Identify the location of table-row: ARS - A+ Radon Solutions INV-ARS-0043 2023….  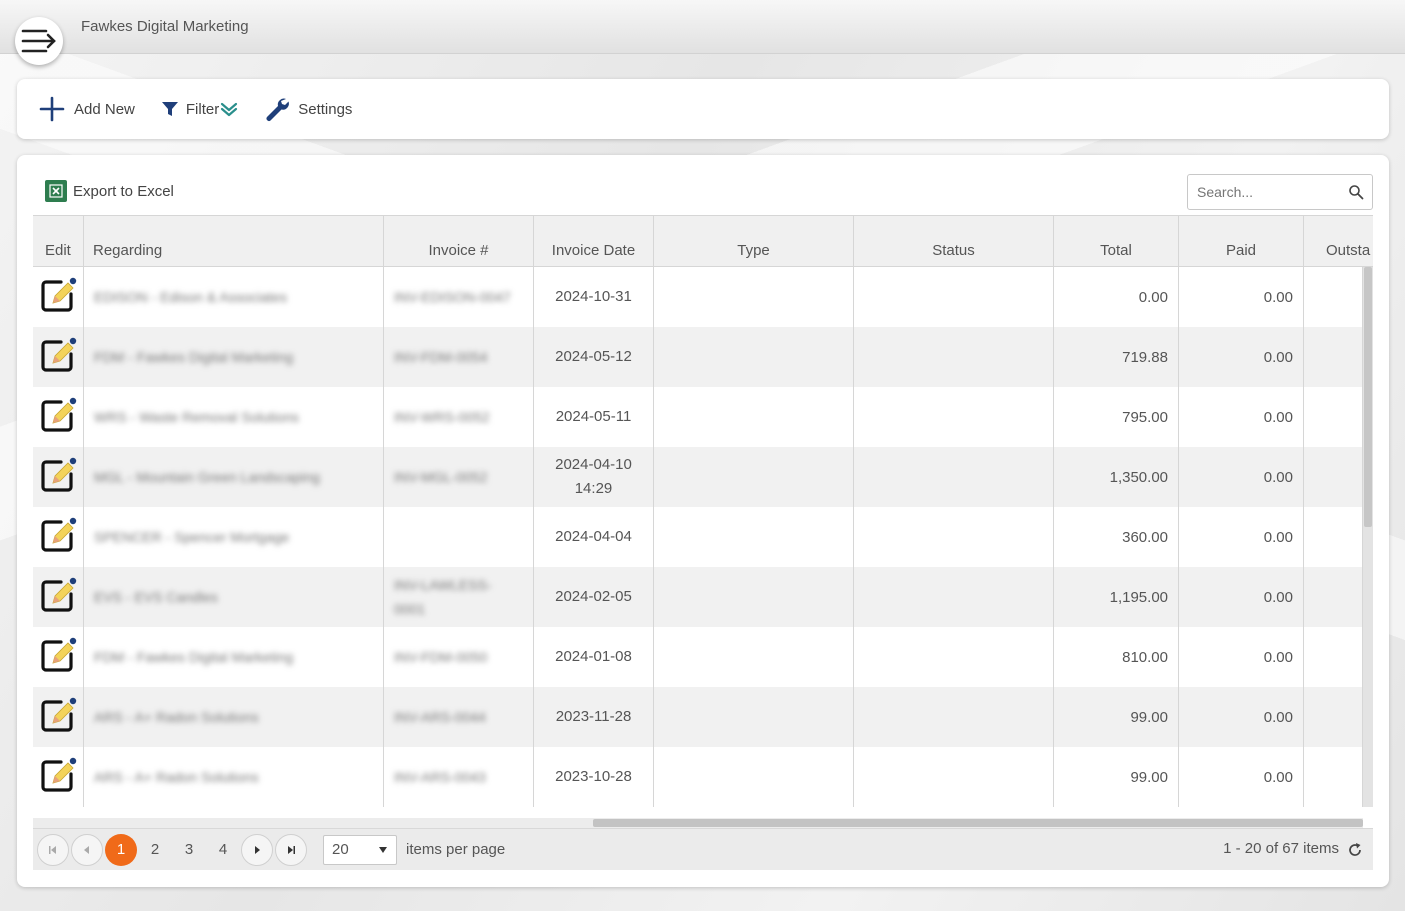
(698, 777).